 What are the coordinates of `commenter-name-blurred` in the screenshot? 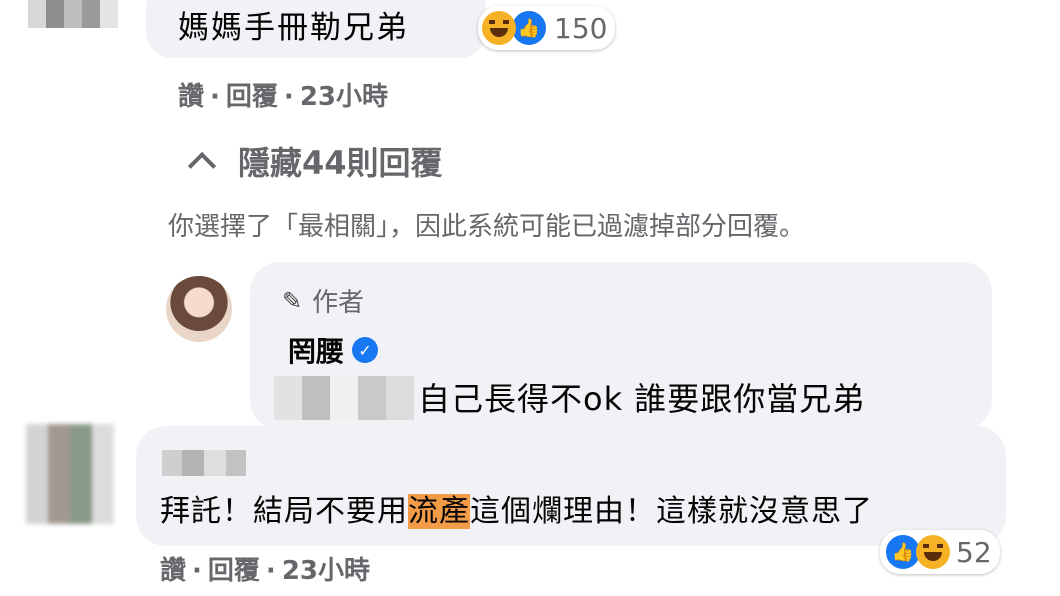 It's located at (204, 463).